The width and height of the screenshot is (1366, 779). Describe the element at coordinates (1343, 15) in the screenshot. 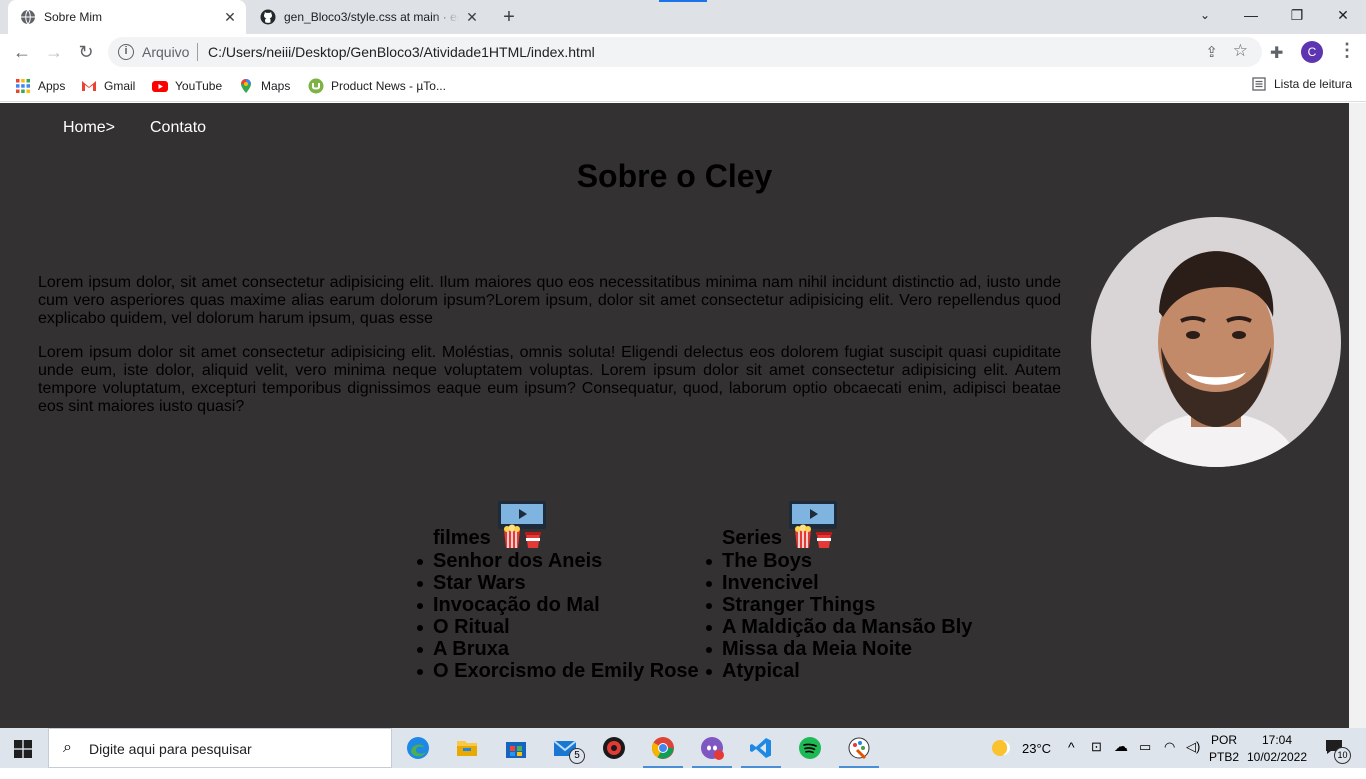

I see `close-window-button: ✕` at that location.